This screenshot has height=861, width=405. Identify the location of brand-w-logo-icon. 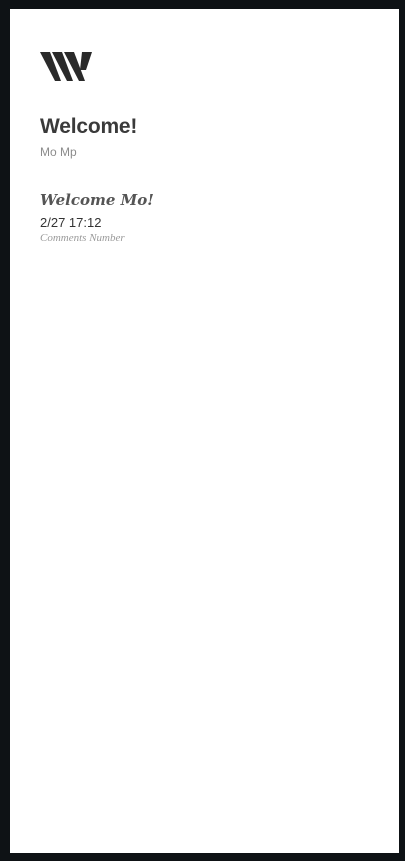
(66, 67).